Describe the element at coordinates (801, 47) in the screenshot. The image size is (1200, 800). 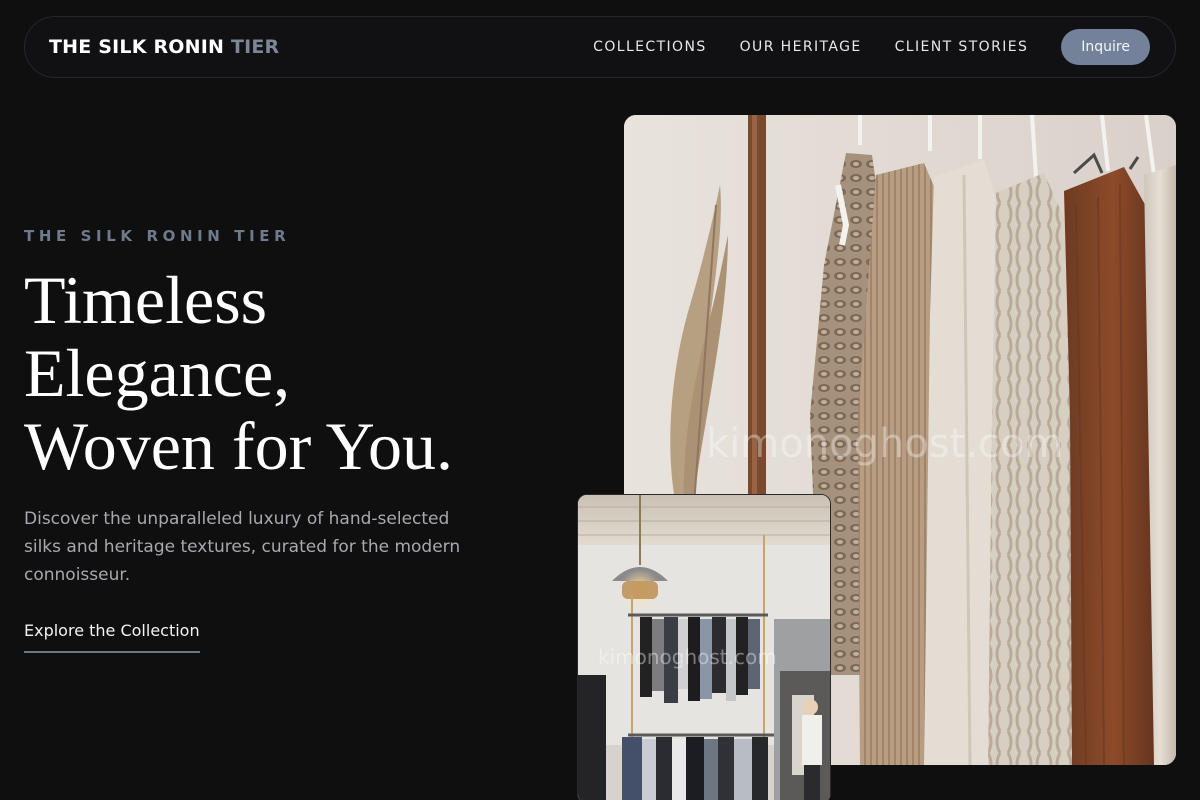
I see `nav-link-our-heritage: OUR HERITAGE` at that location.